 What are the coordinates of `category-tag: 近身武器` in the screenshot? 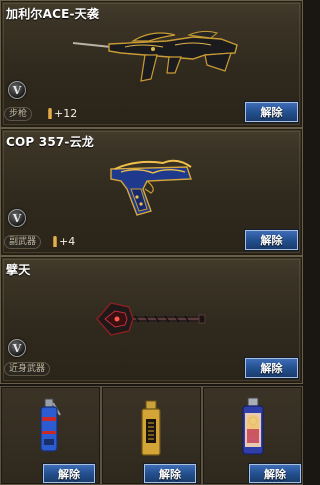 It's located at (27, 369).